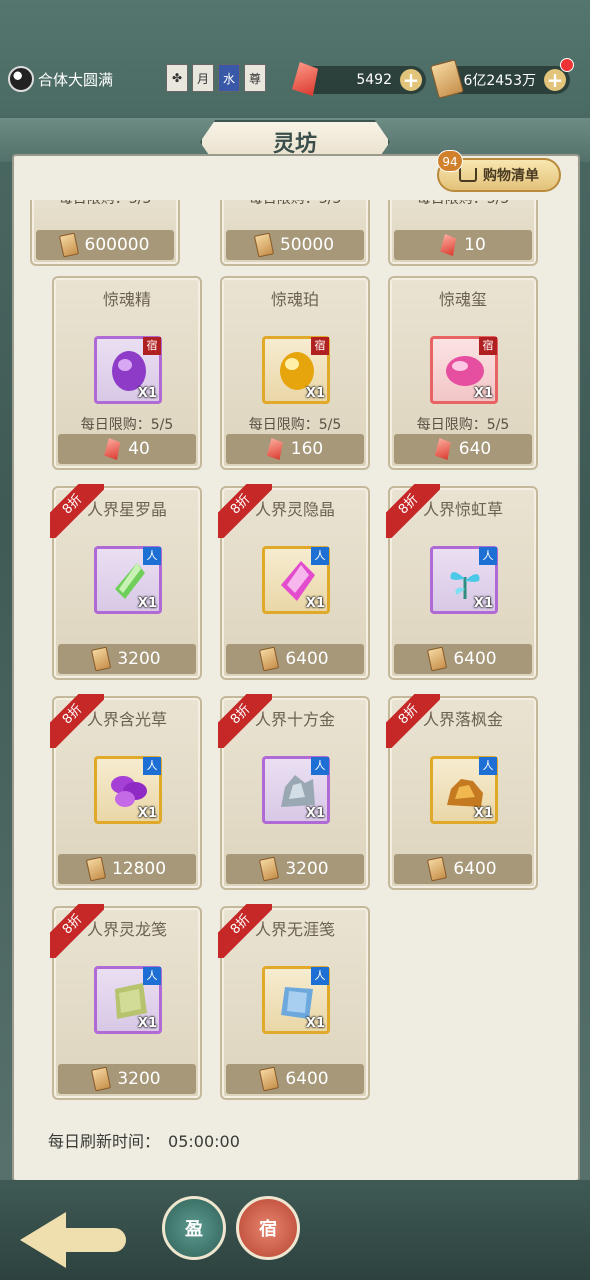 The width and height of the screenshot is (590, 1280). I want to click on shop-item-card: 8折 人界惊虹草 人 X1 6400, so click(462, 582).